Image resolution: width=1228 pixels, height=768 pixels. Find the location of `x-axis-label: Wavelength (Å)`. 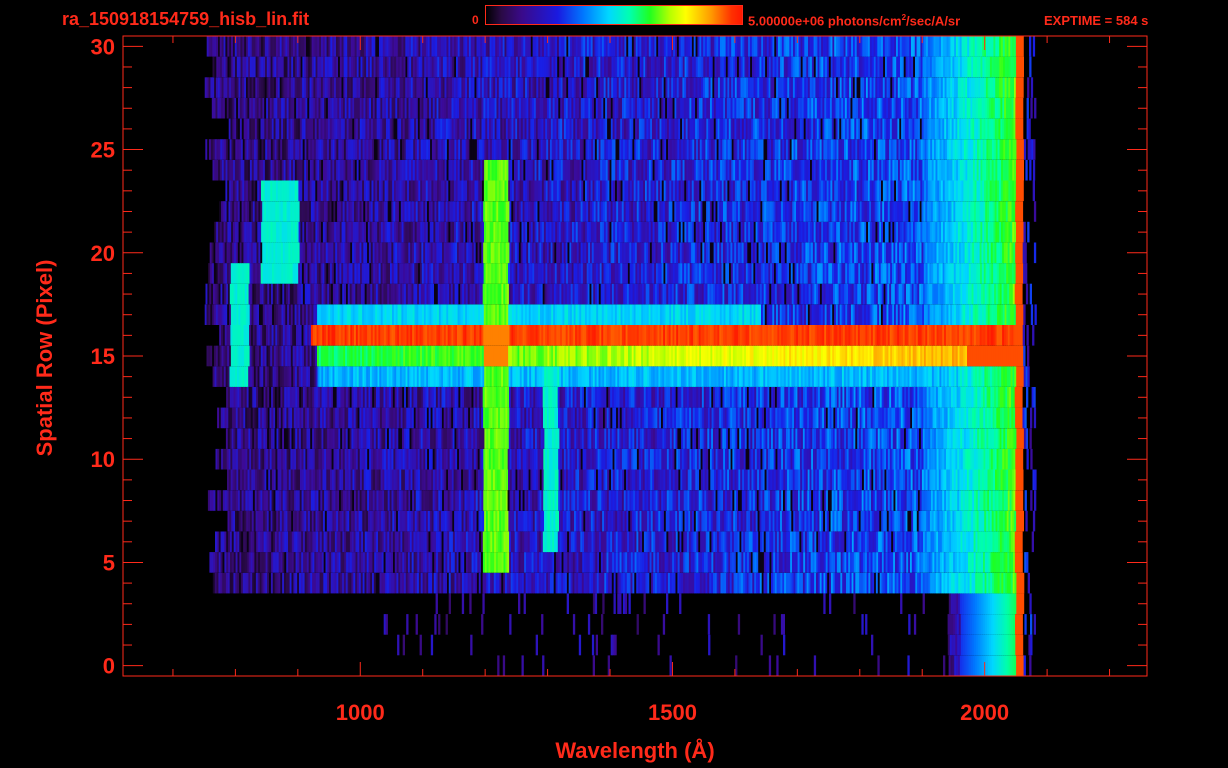

x-axis-label: Wavelength (Å) is located at coordinates (634, 750).